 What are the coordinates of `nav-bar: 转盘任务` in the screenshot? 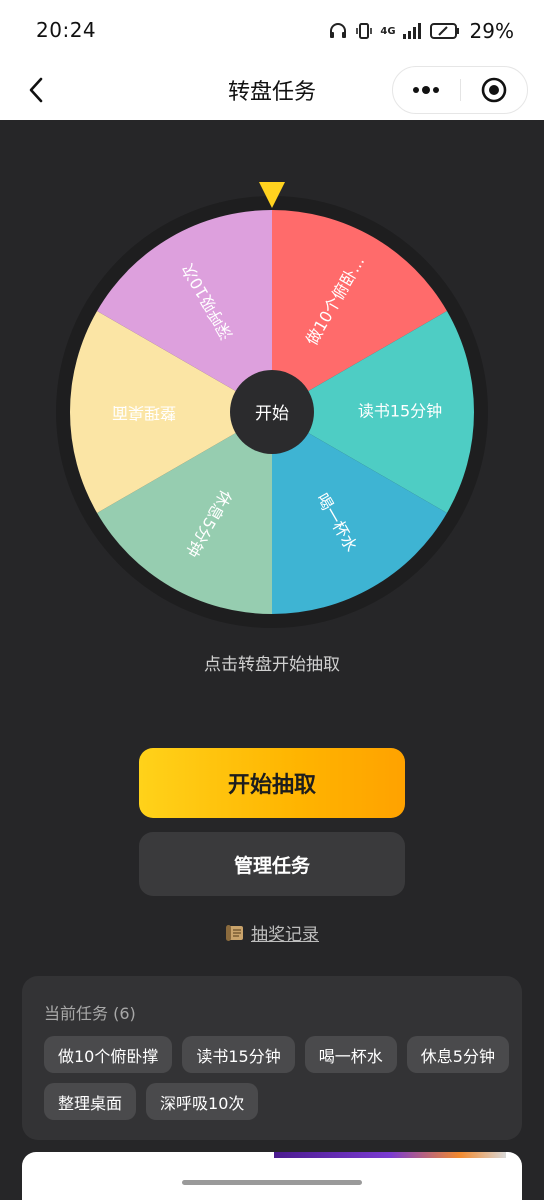 It's located at (272, 90).